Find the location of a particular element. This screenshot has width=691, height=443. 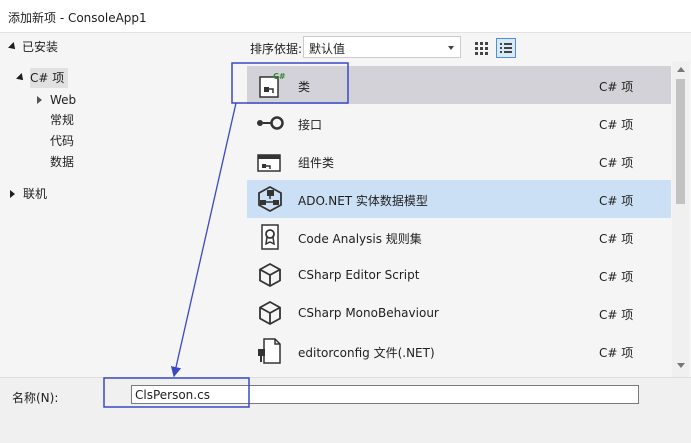

sort-value: 默认值 is located at coordinates (327, 49).